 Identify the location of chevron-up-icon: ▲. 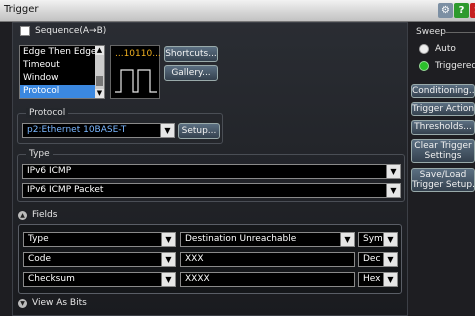
(22, 215).